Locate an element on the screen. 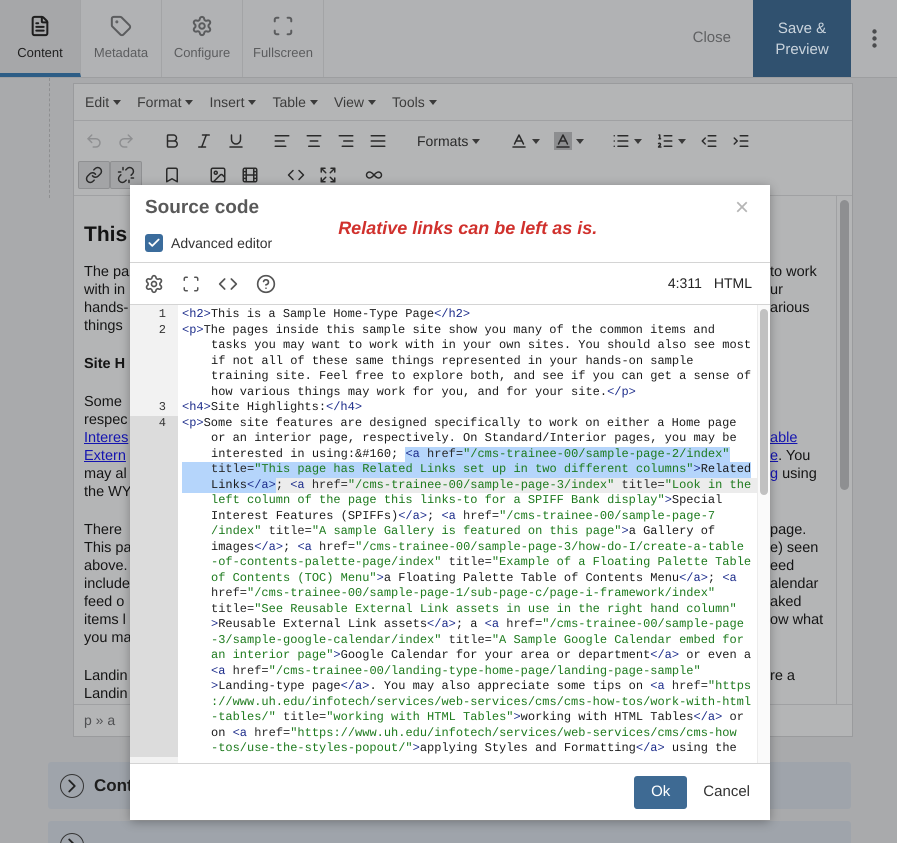  code-text: "/cms-trainee-00/landing-type-home-page/landing-page-sample" is located at coordinates (484, 671).